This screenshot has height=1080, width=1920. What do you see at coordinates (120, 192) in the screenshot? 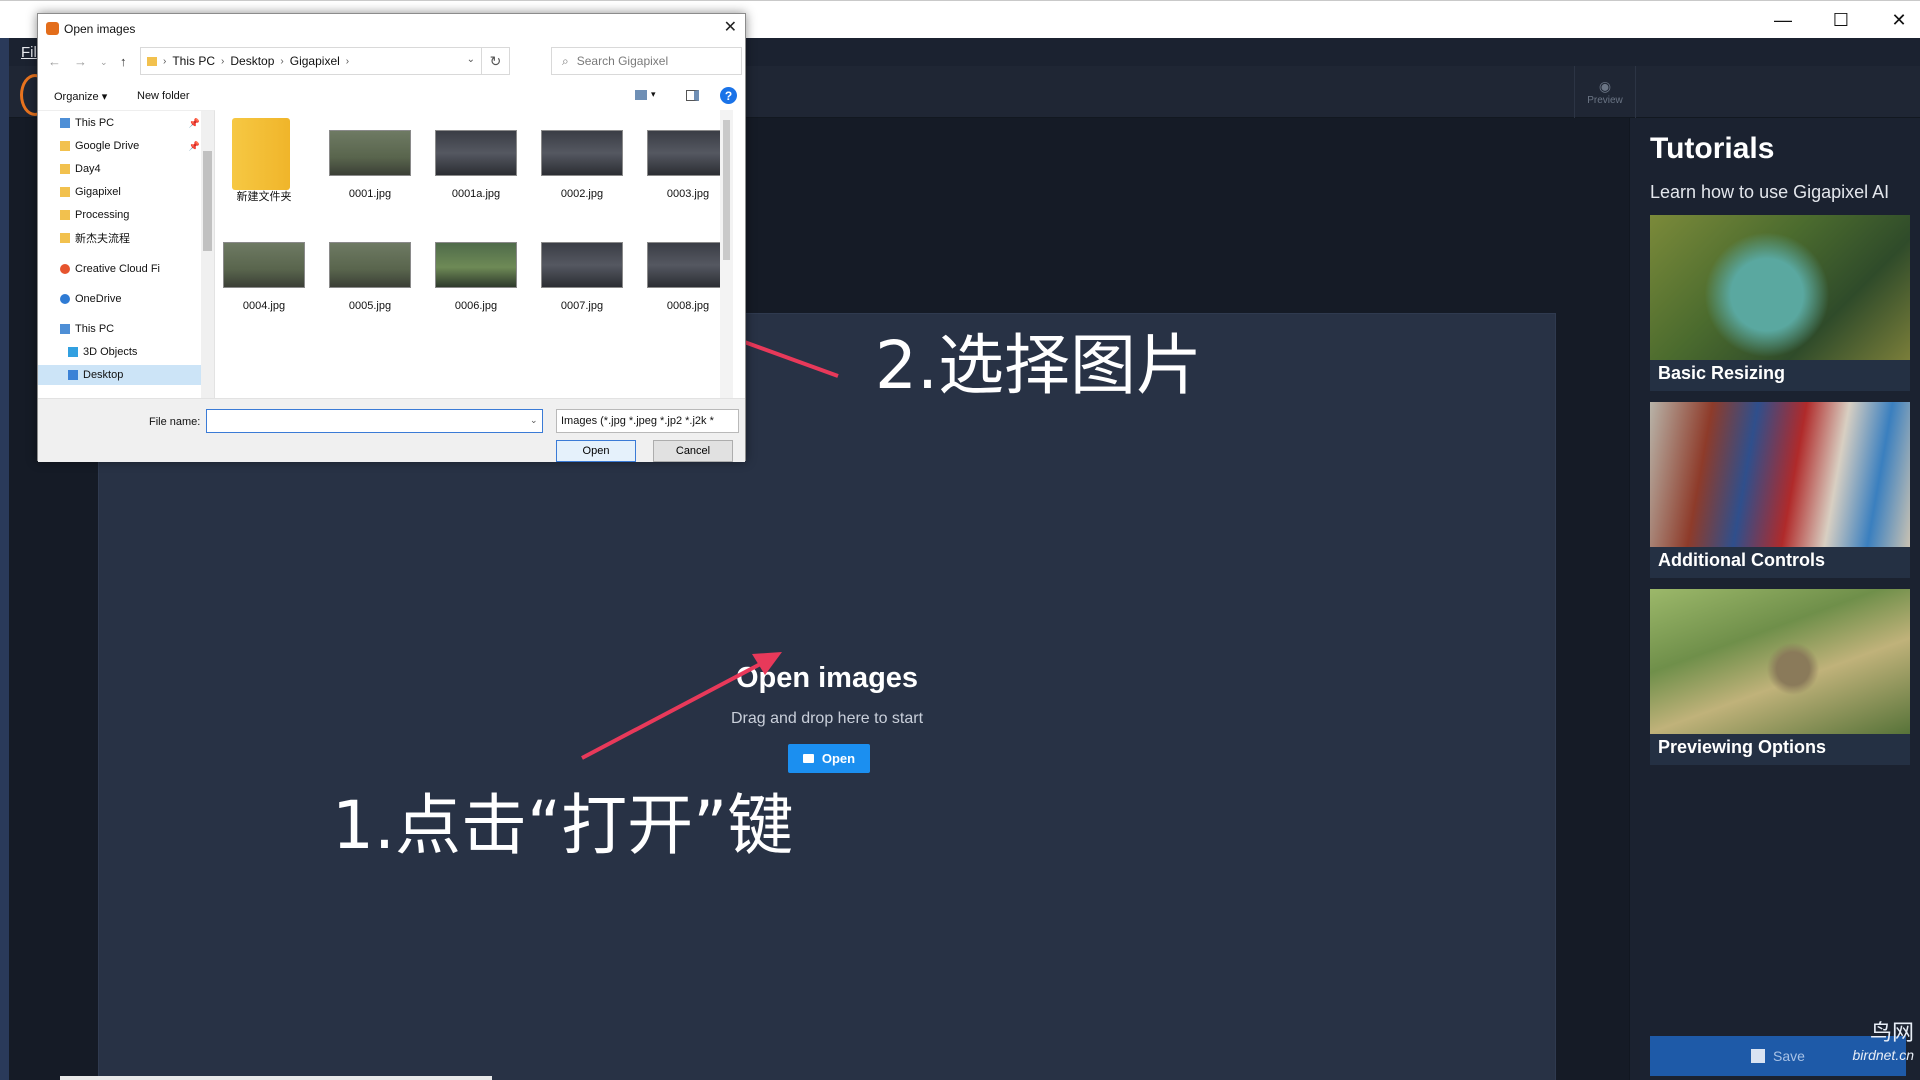
I see `tree-item-gigapixel: Gigapixel` at bounding box center [120, 192].